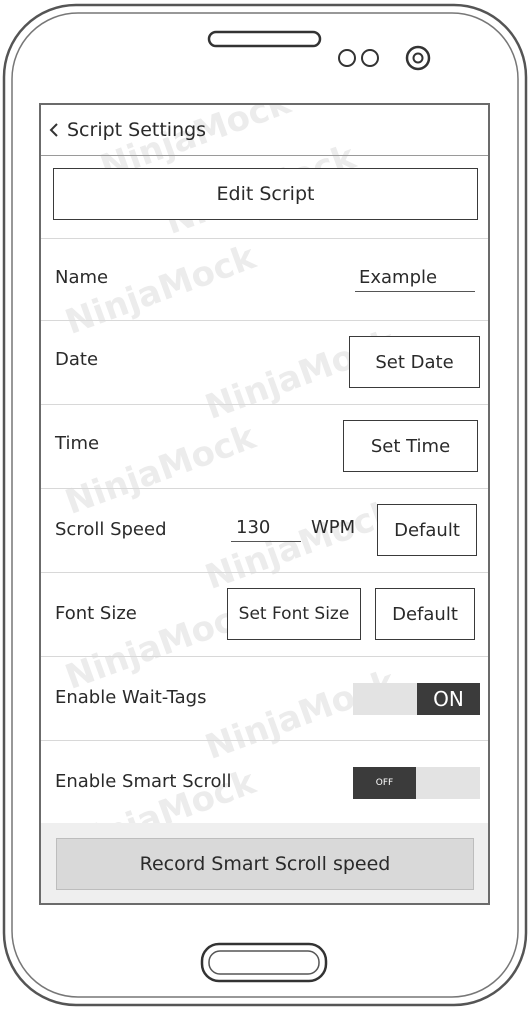 This screenshot has height=1010, width=530. Describe the element at coordinates (398, 277) in the screenshot. I see `name-input: Example` at that location.